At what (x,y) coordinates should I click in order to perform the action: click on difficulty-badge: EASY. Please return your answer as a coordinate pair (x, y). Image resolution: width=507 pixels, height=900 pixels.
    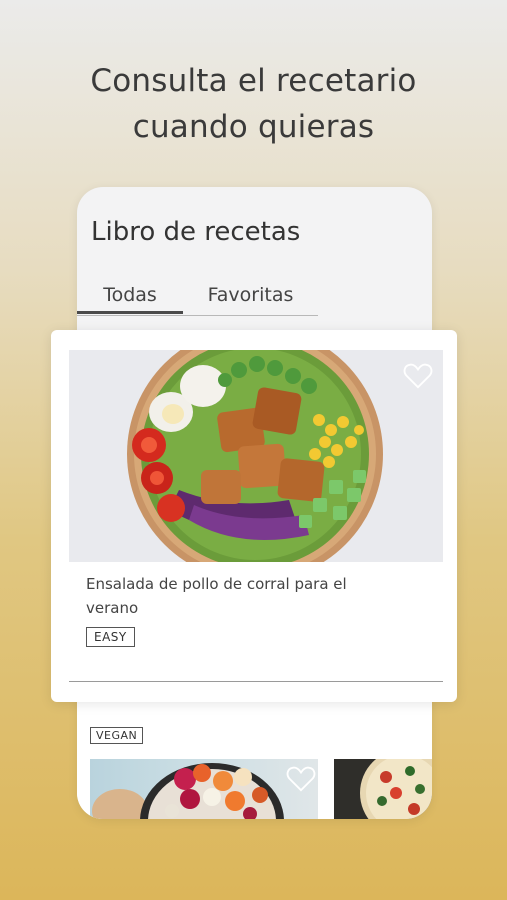
    Looking at the image, I should click on (110, 637).